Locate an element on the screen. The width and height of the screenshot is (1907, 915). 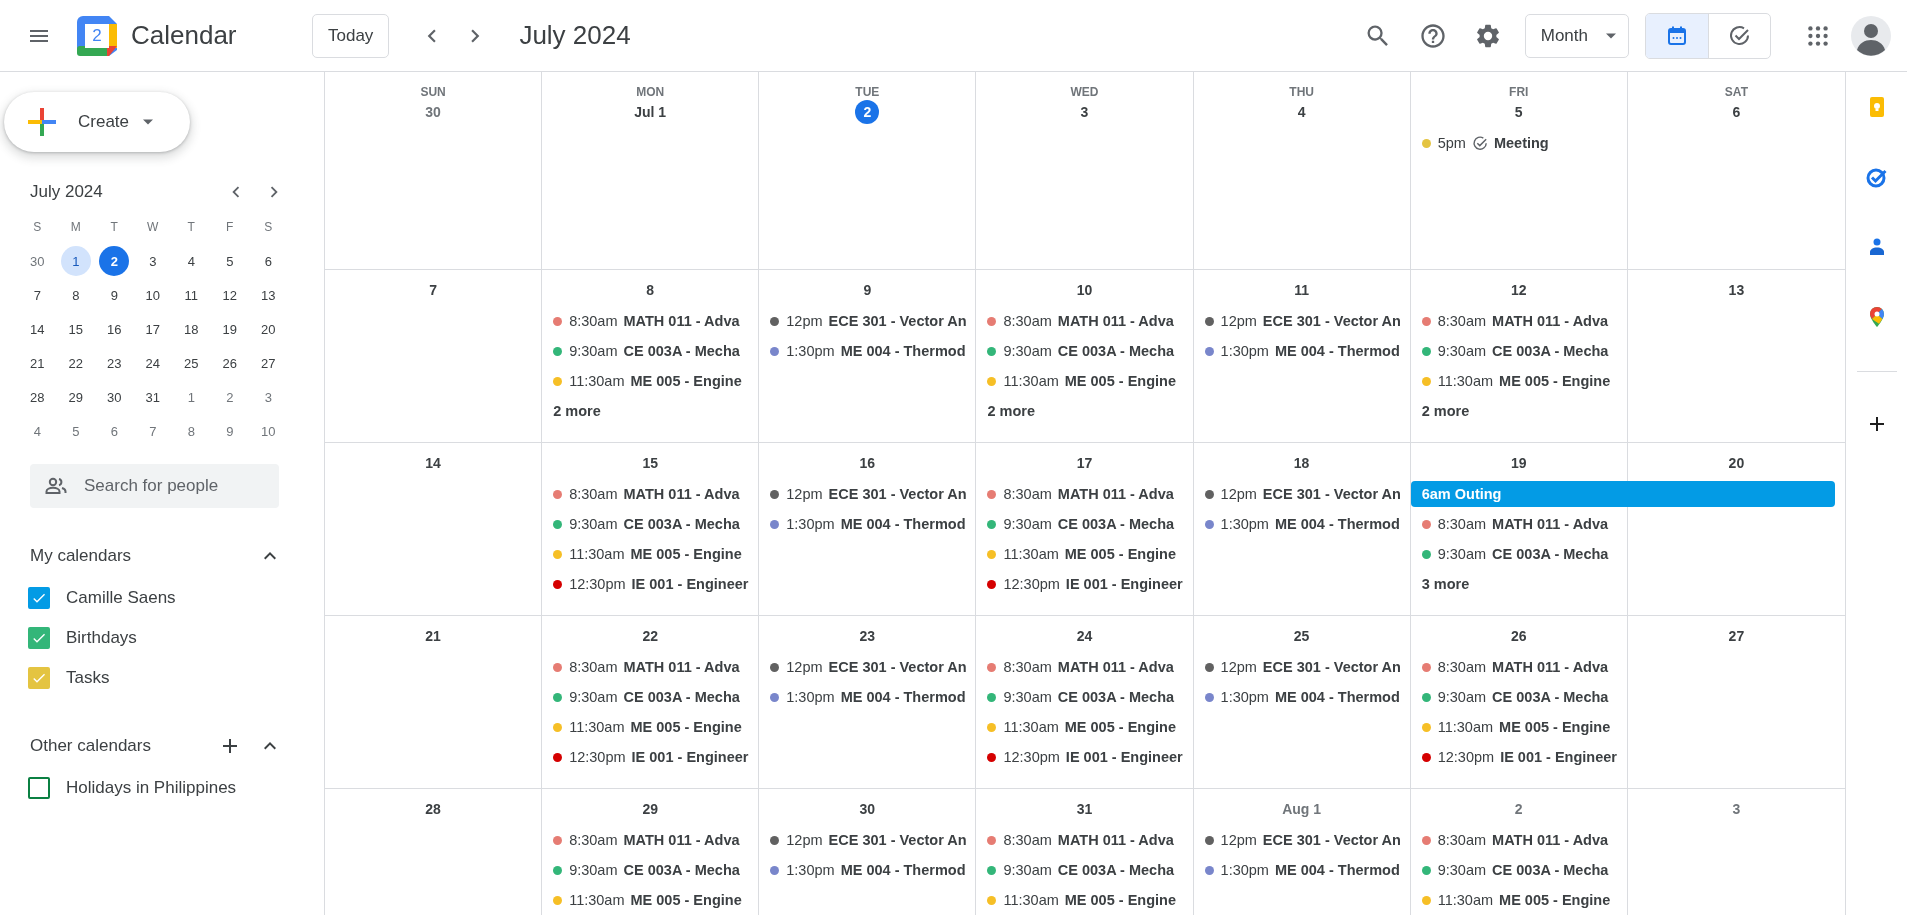
day-number: Jul 1 is located at coordinates (650, 112).